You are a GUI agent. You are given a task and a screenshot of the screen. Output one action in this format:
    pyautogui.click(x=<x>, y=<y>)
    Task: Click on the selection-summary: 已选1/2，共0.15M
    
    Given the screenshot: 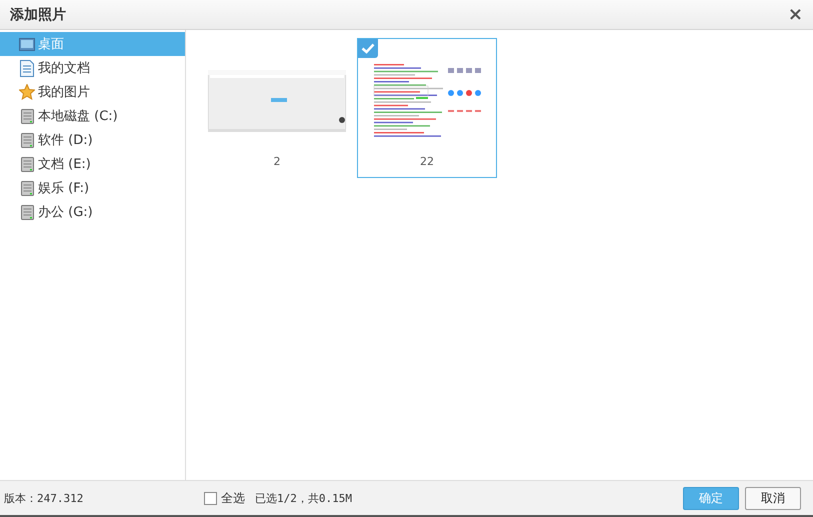 What is the action you would take?
    pyautogui.click(x=303, y=498)
    